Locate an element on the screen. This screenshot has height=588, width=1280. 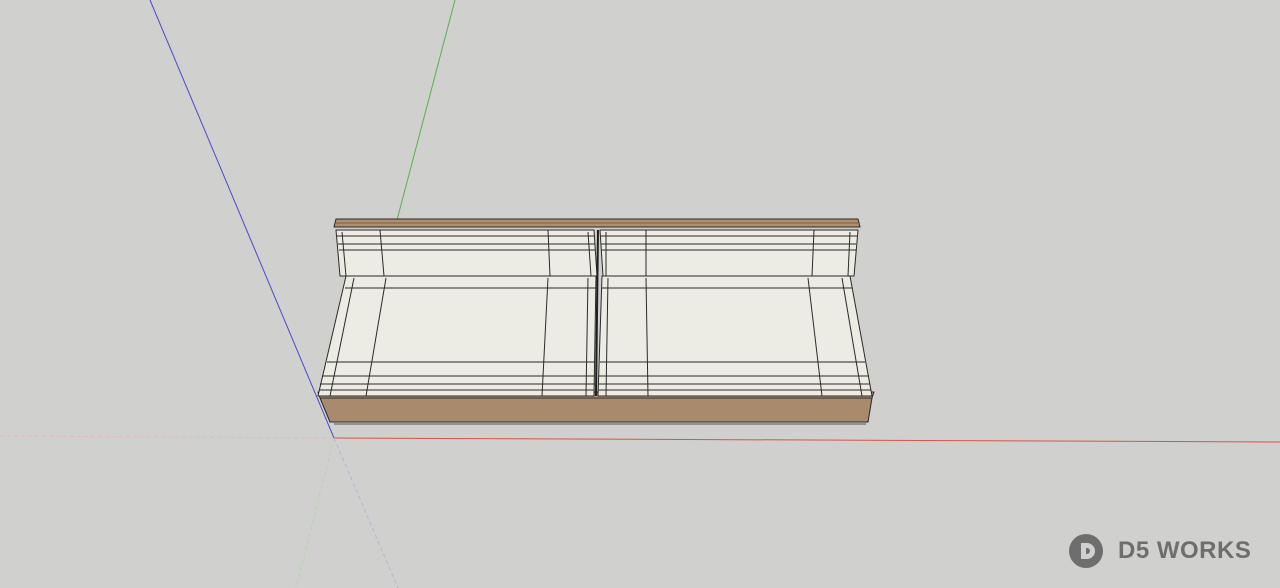
back-cushion-right is located at coordinates (729, 253).